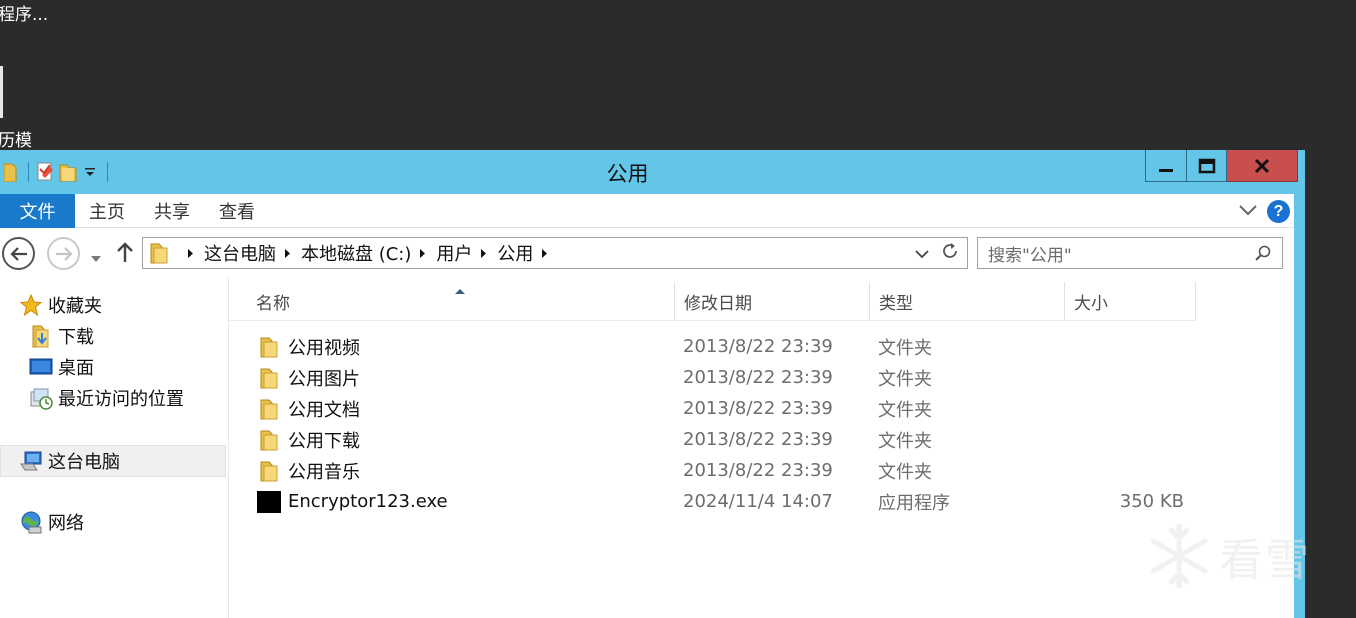  What do you see at coordinates (41, 398) in the screenshot?
I see `recent-places-icon` at bounding box center [41, 398].